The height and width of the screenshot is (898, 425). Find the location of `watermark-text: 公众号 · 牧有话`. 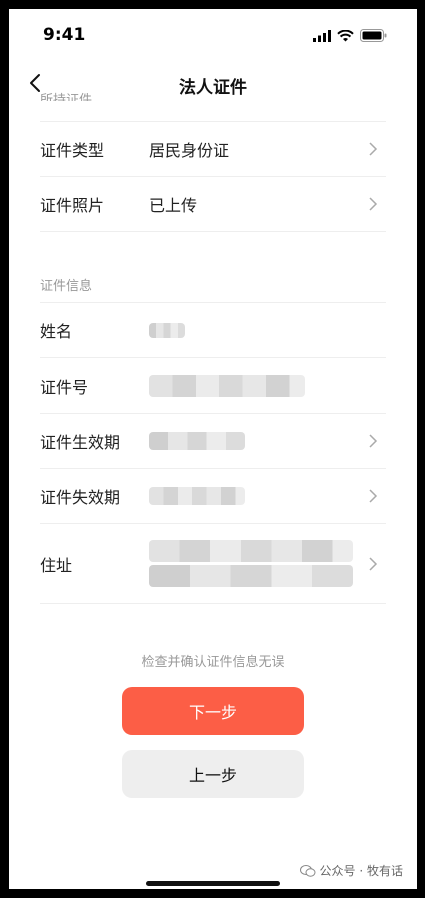

watermark-text: 公众号 · 牧有话 is located at coordinates (361, 871).